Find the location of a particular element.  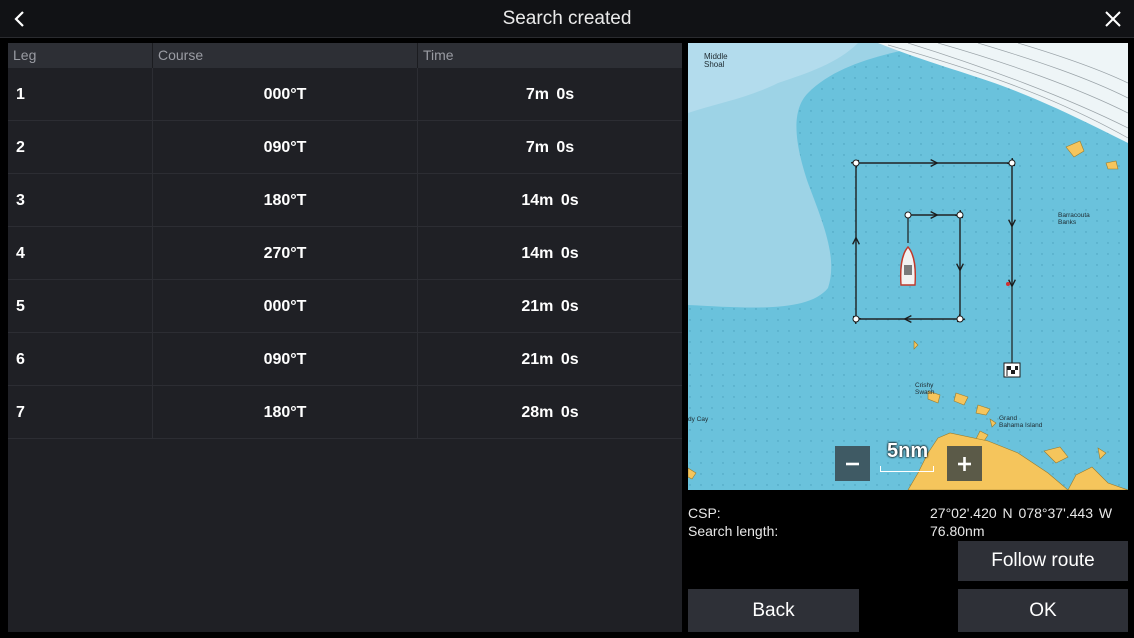

csp-value: 27°02'.420 N 078°37'.443 W is located at coordinates (1021, 513).